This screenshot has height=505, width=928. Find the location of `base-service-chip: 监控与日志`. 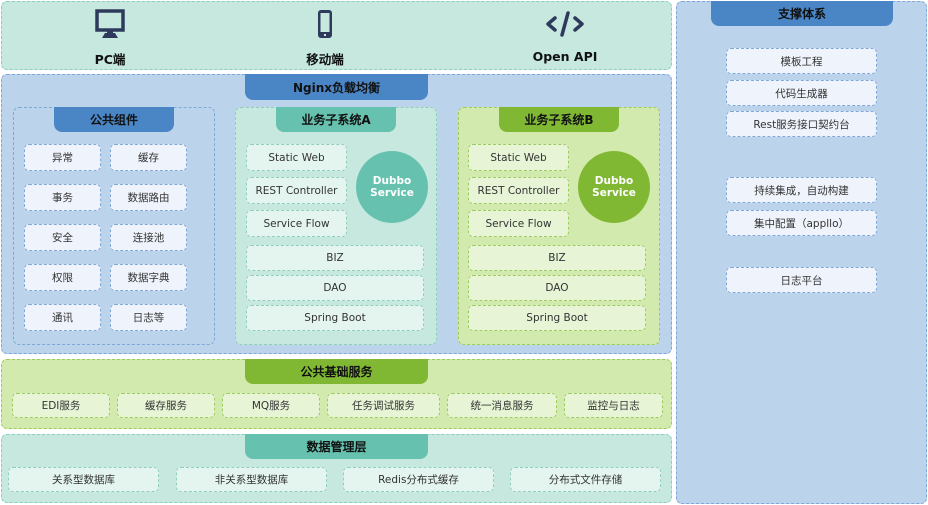

base-service-chip: 监控与日志 is located at coordinates (613, 405).